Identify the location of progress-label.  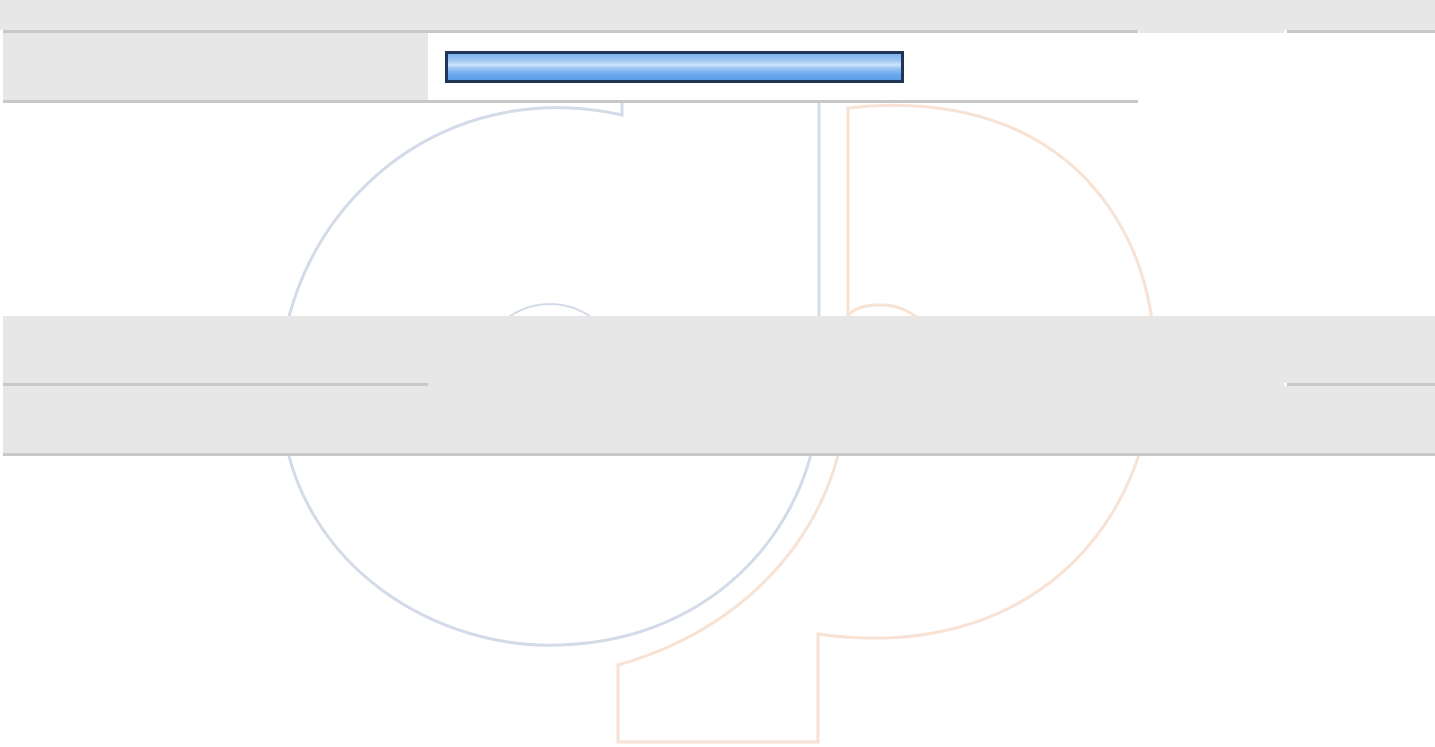
(674, 67).